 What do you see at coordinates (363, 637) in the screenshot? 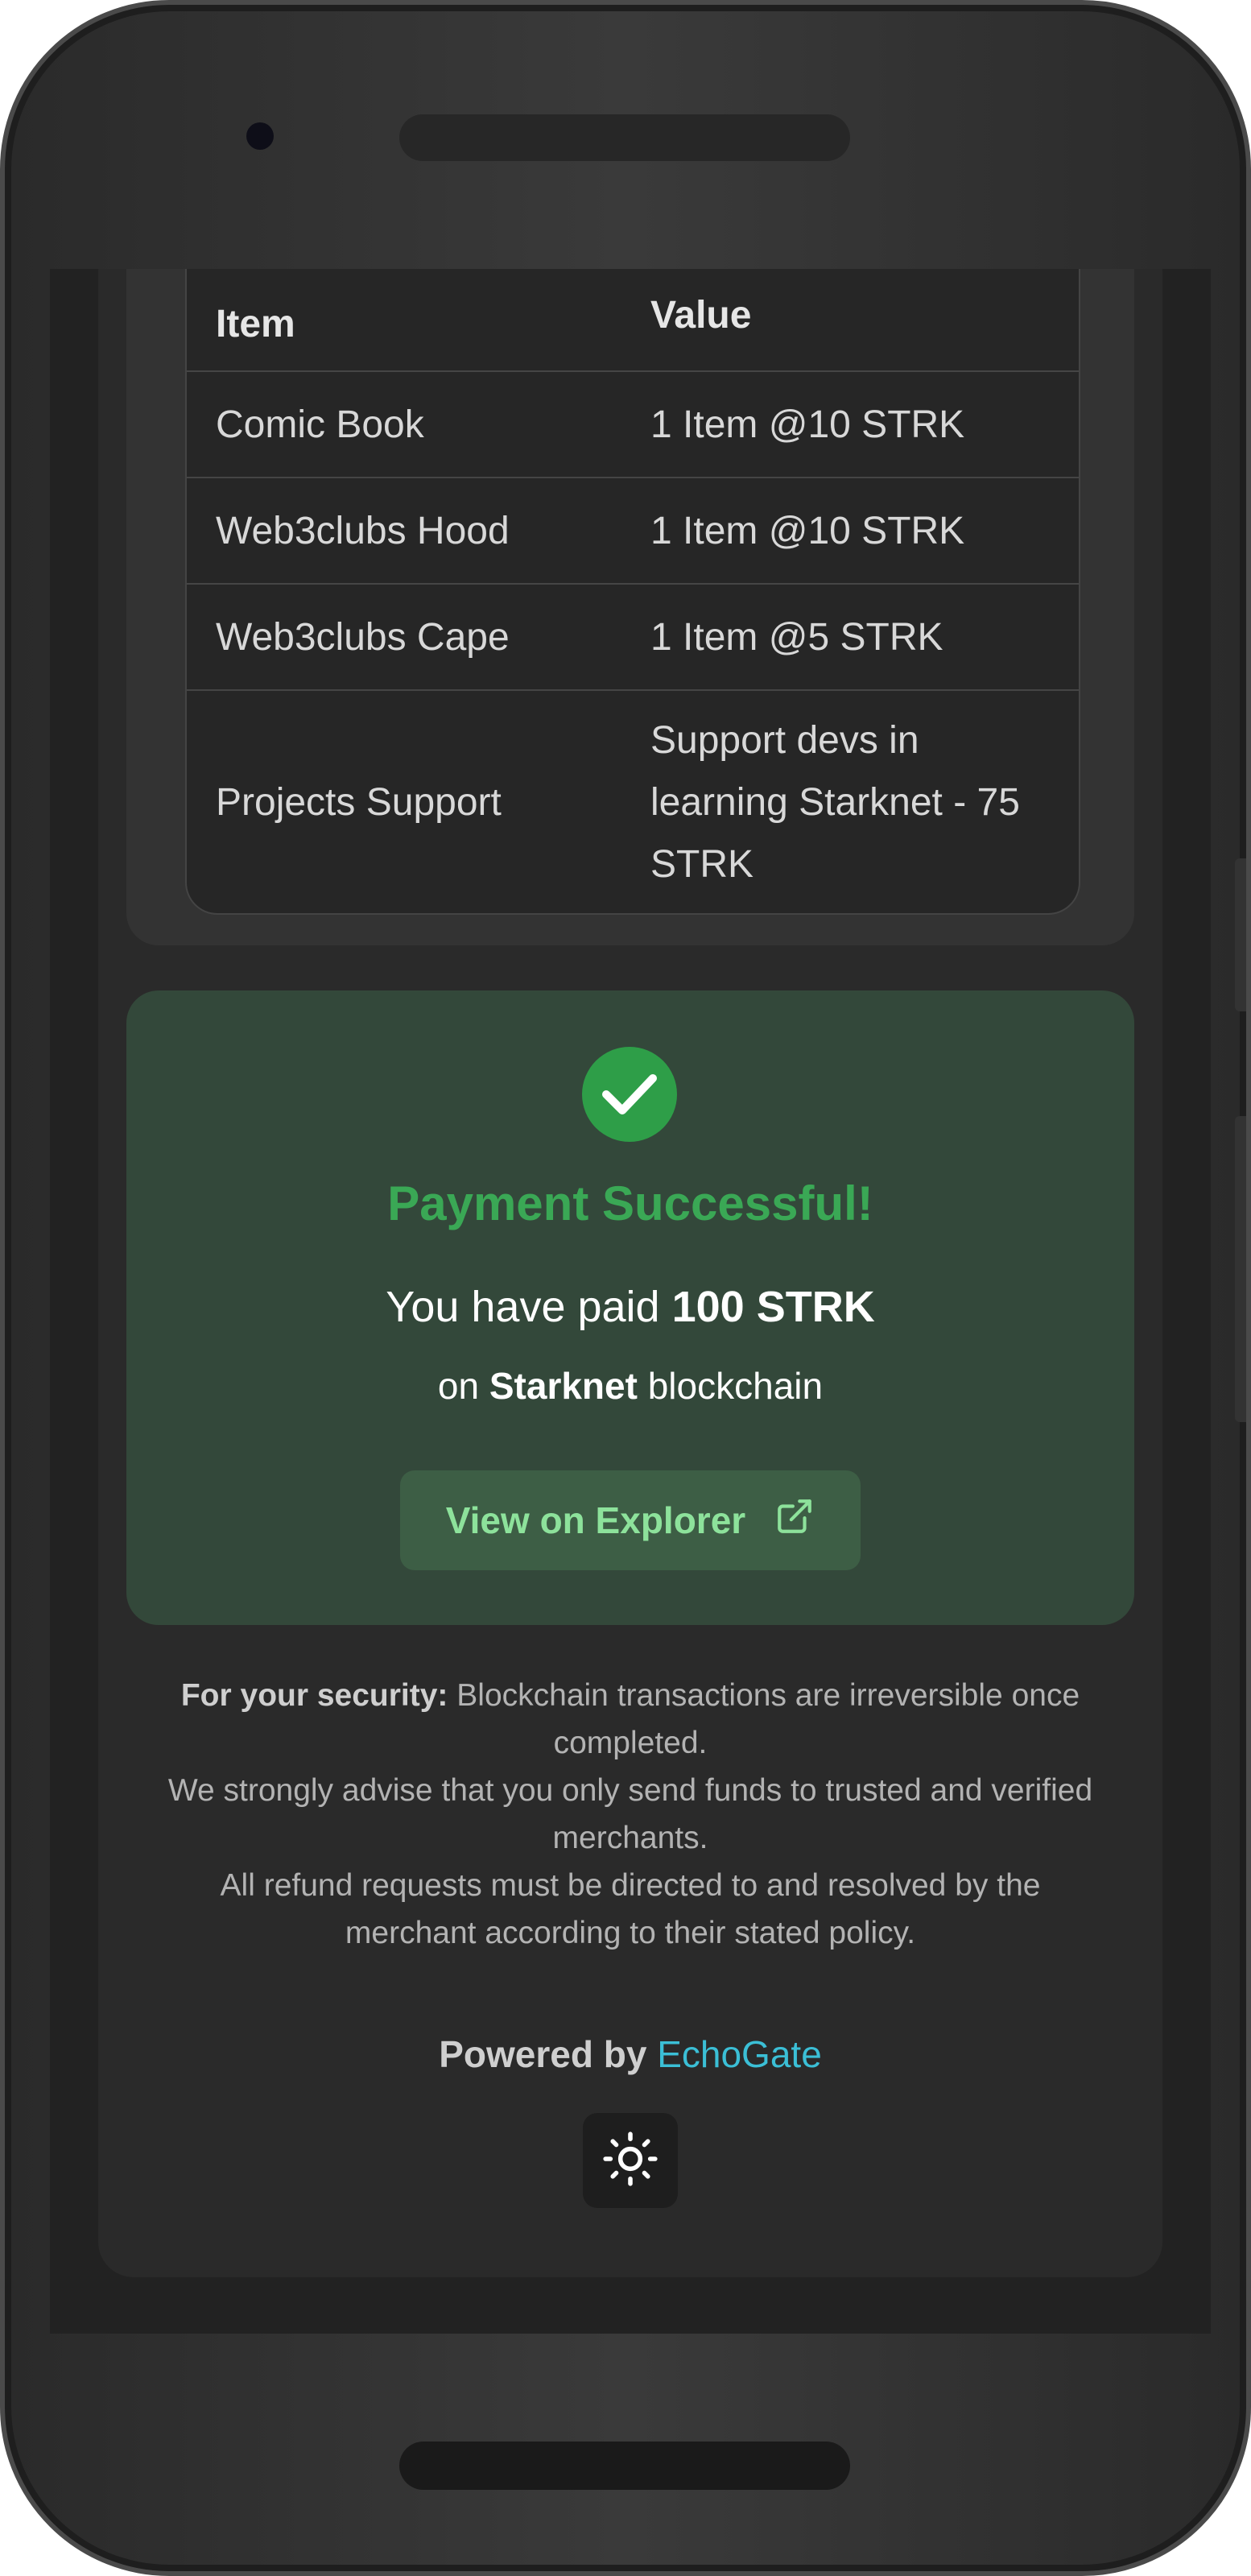
I see `row-item: Web3clubs Cape` at bounding box center [363, 637].